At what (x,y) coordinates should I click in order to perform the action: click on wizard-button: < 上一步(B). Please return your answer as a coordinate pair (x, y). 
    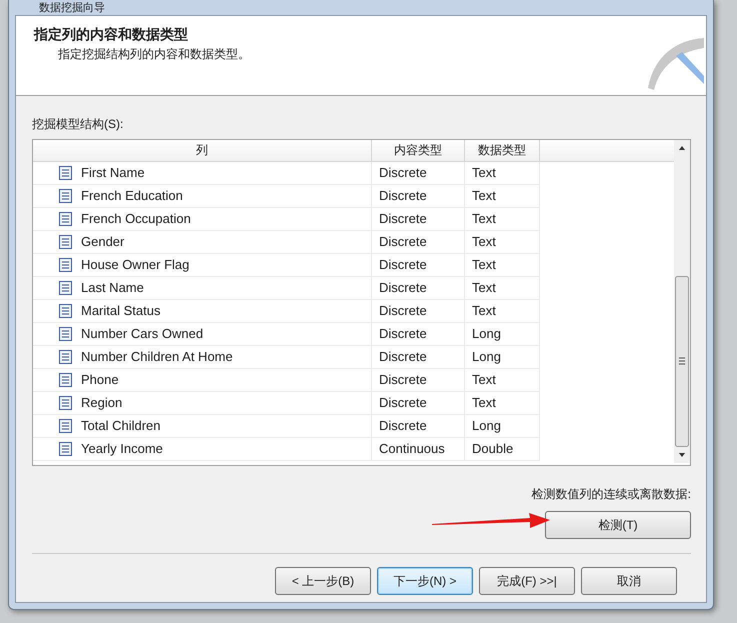
    Looking at the image, I should click on (323, 581).